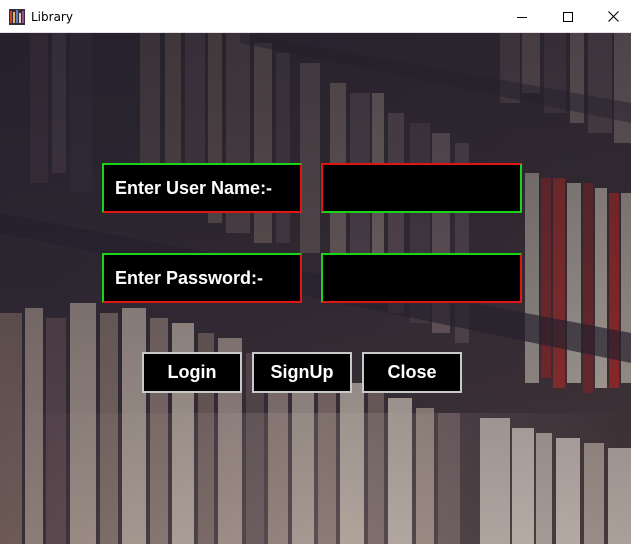  What do you see at coordinates (202, 278) in the screenshot?
I see `password-label: Enter Password:-` at bounding box center [202, 278].